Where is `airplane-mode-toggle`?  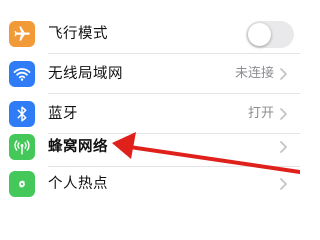 airplane-mode-toggle is located at coordinates (270, 34).